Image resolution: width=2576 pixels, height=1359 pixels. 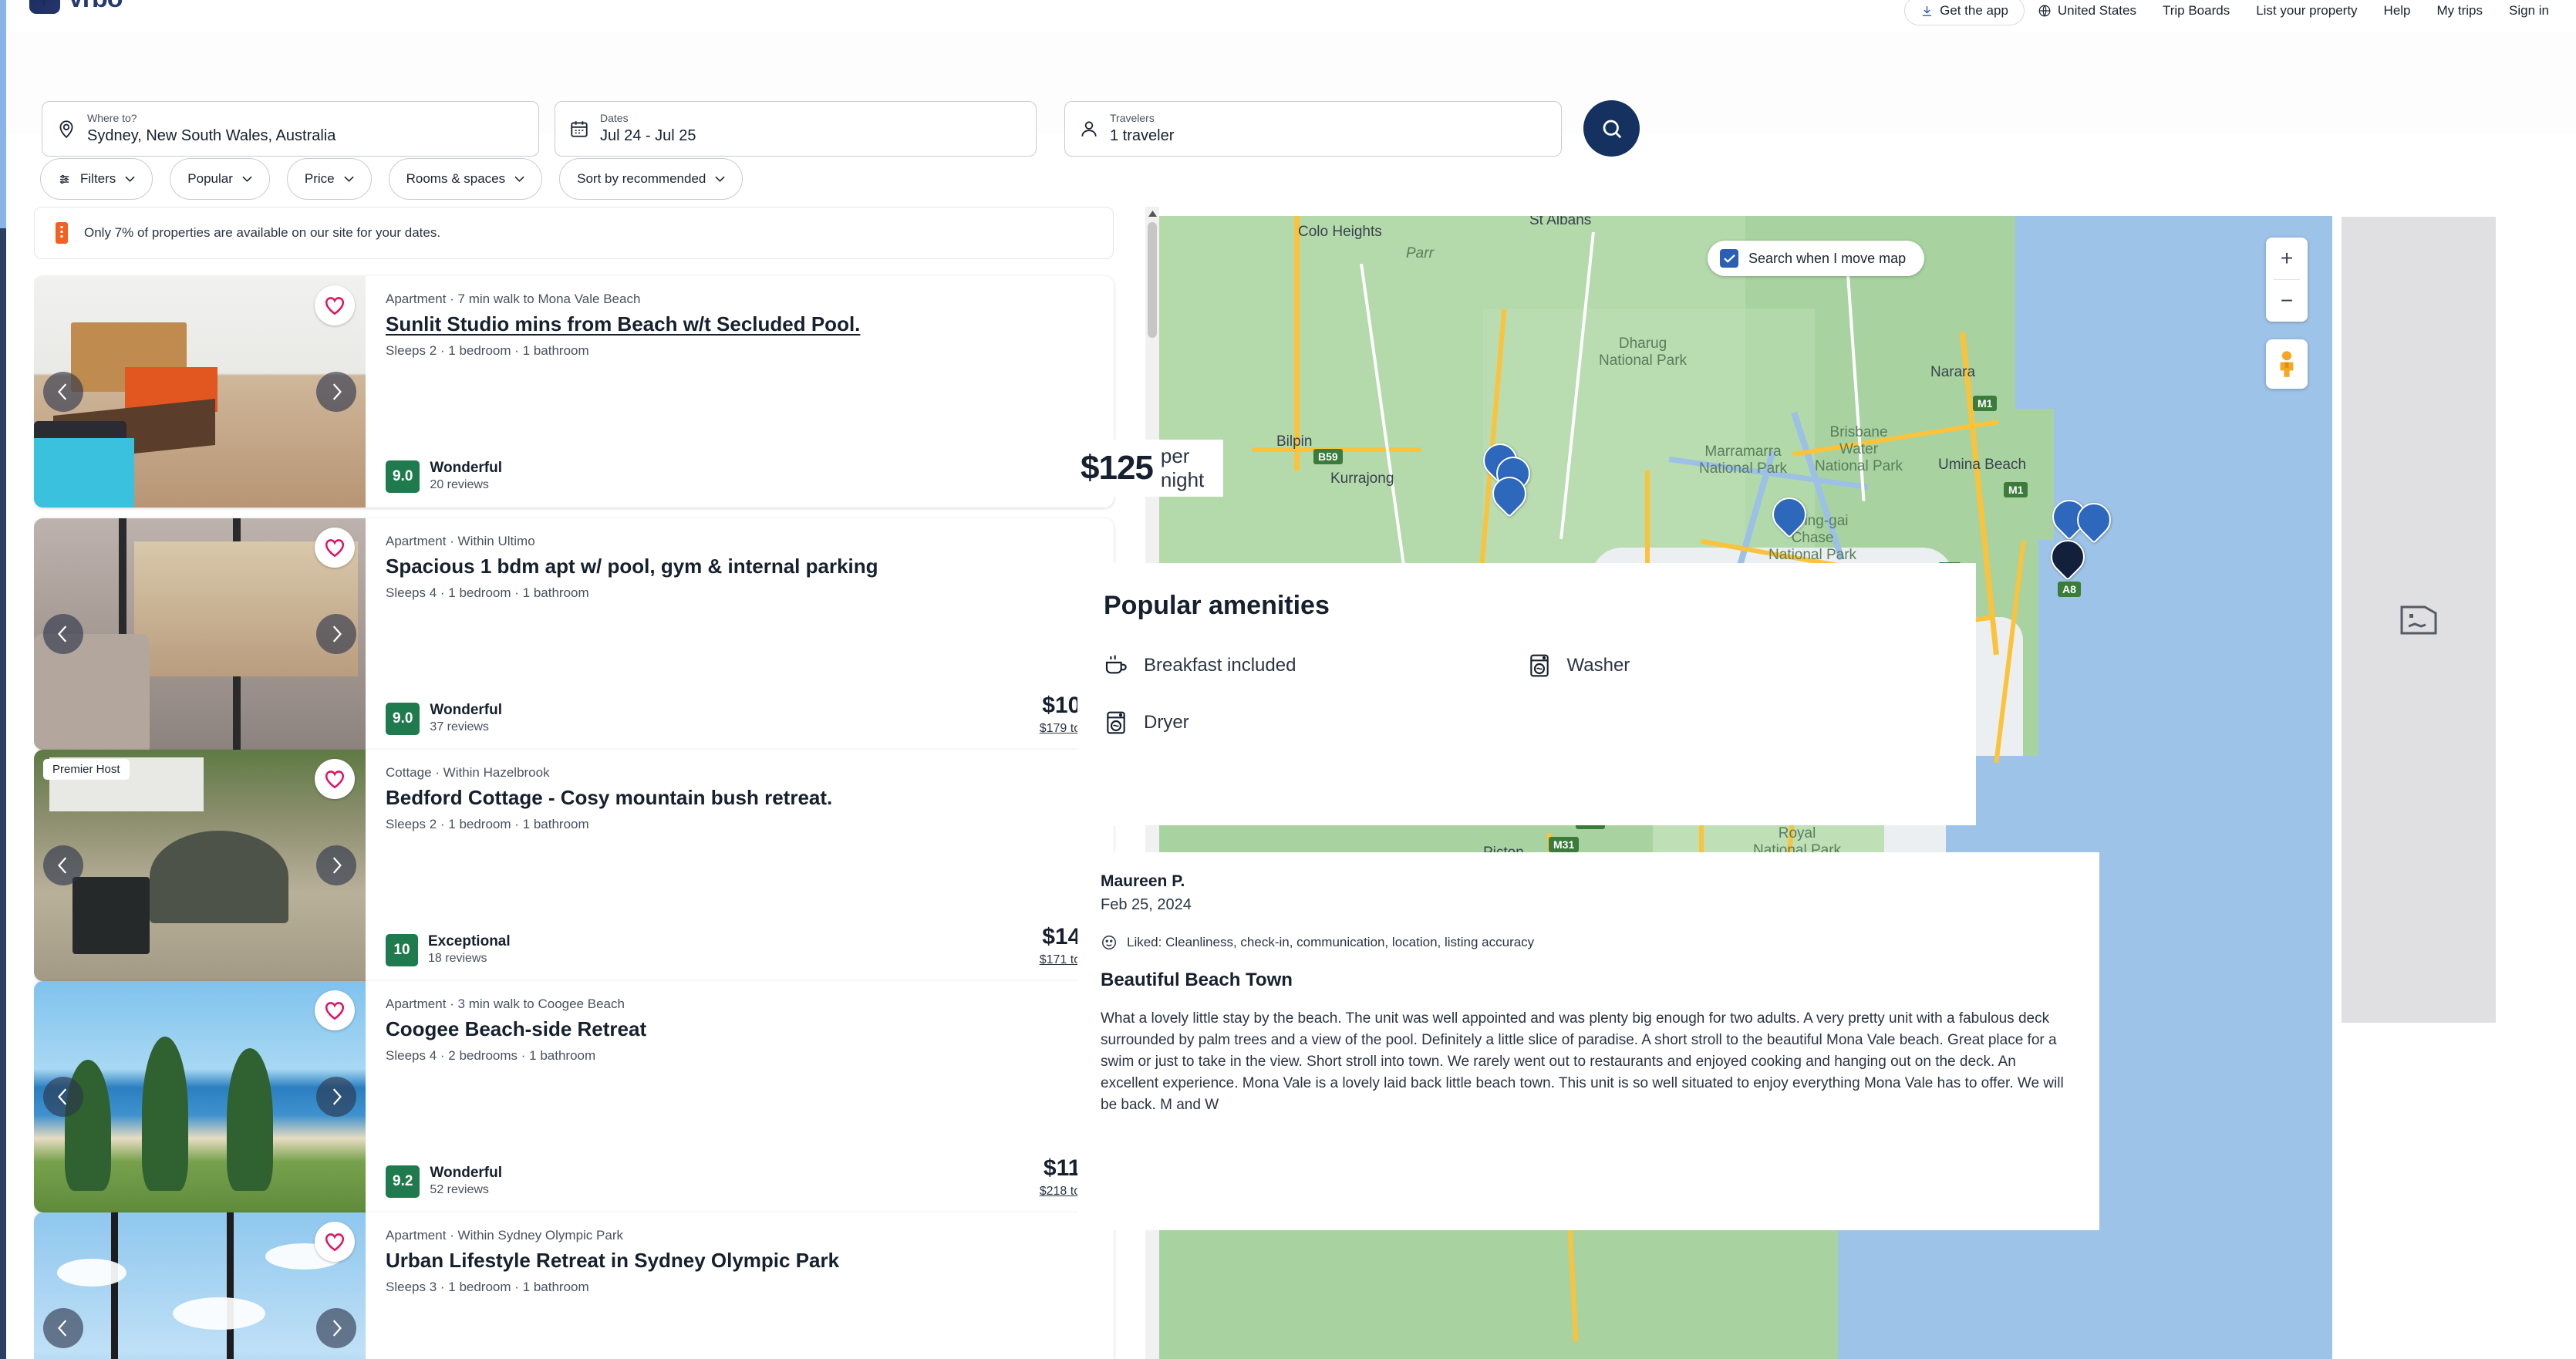 What do you see at coordinates (469, 940) in the screenshot?
I see `rating-word: Exceptional` at bounding box center [469, 940].